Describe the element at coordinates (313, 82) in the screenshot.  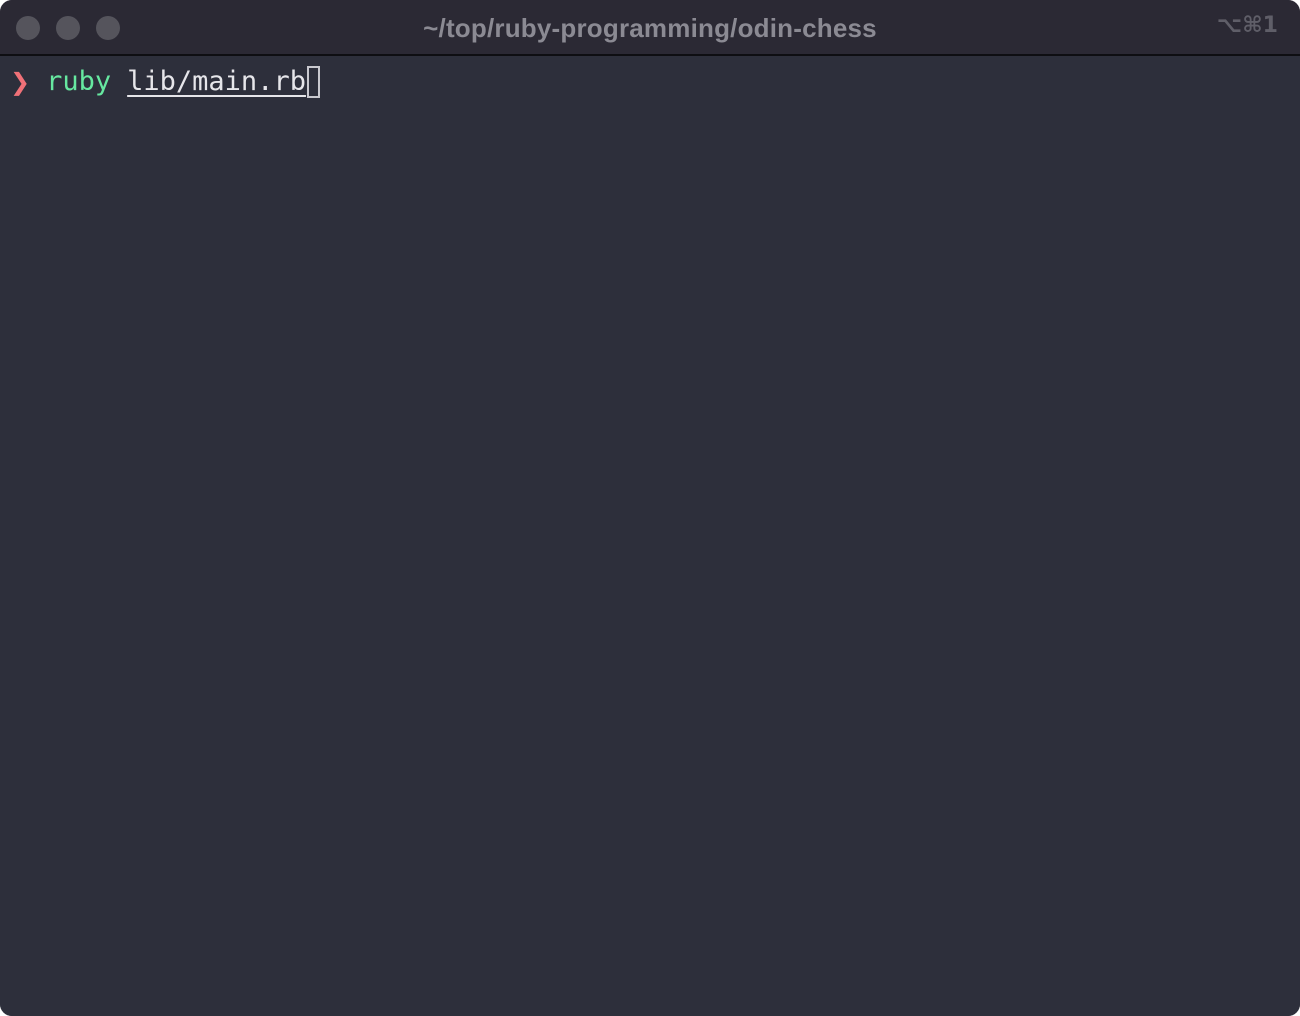
I see `text-cursor` at that location.